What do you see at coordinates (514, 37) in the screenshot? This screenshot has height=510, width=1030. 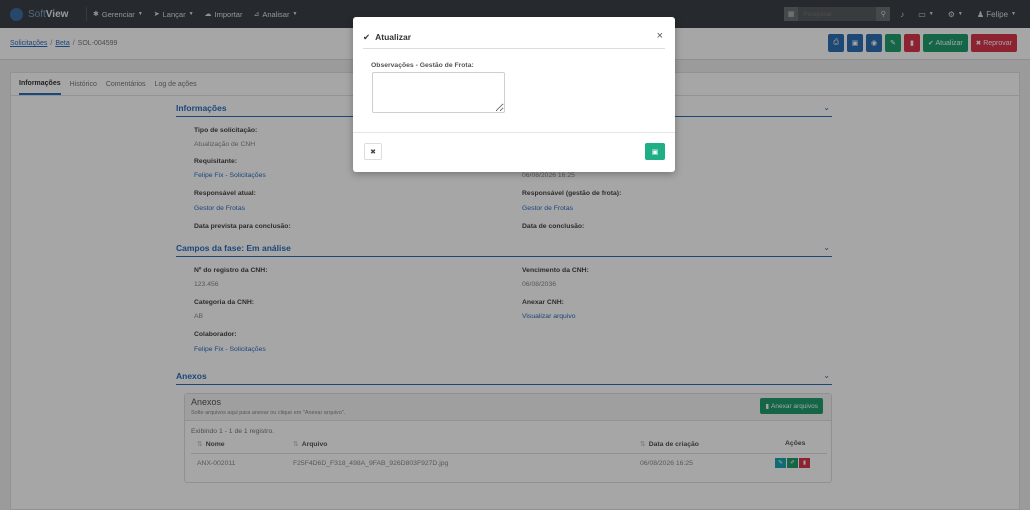 I see `modal-header: ✔ Atualizar ×` at bounding box center [514, 37].